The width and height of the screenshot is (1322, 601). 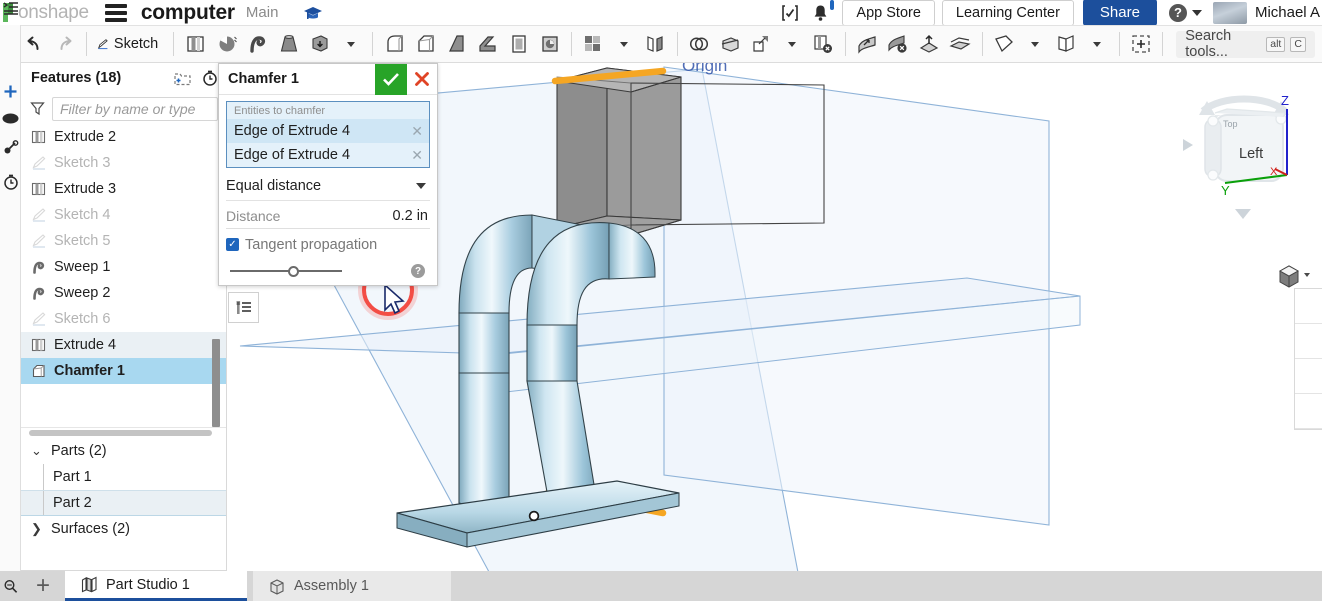 What do you see at coordinates (549, 44) in the screenshot?
I see `hole-icon` at bounding box center [549, 44].